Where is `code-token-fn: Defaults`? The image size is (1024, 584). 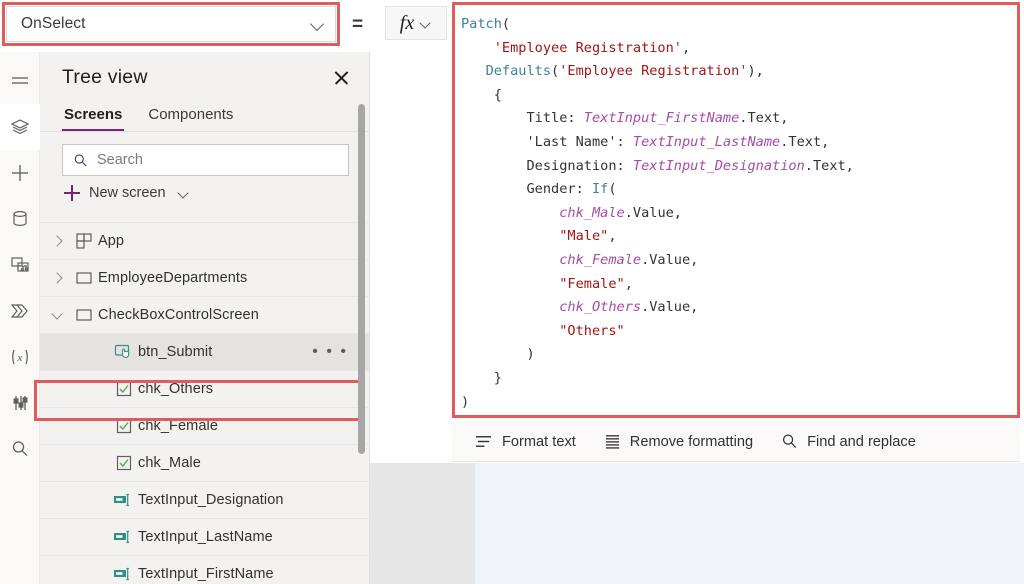
code-token-fn: Defaults is located at coordinates (518, 71).